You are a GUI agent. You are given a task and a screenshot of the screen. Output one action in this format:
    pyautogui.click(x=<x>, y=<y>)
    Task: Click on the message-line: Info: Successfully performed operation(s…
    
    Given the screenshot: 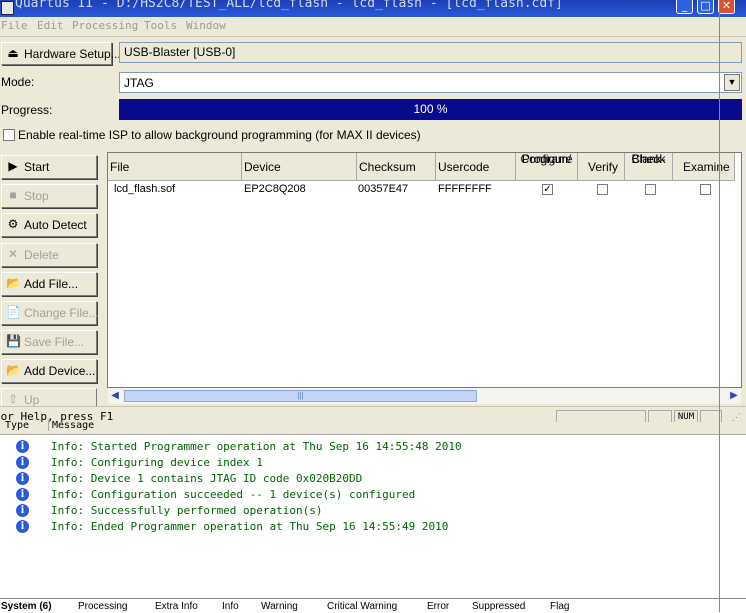 What is the action you would take?
    pyautogui.click(x=187, y=510)
    